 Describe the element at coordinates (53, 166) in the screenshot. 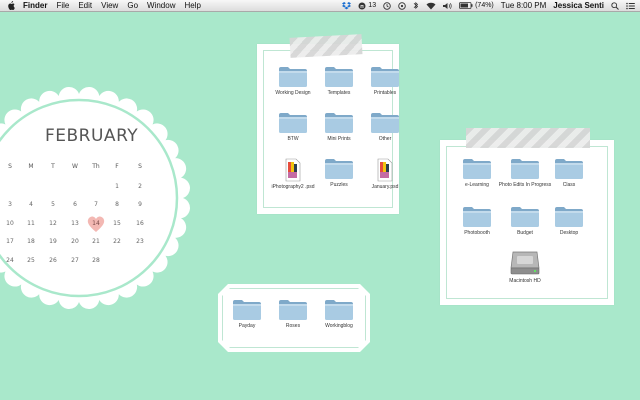

I see `weekday-header: T` at that location.